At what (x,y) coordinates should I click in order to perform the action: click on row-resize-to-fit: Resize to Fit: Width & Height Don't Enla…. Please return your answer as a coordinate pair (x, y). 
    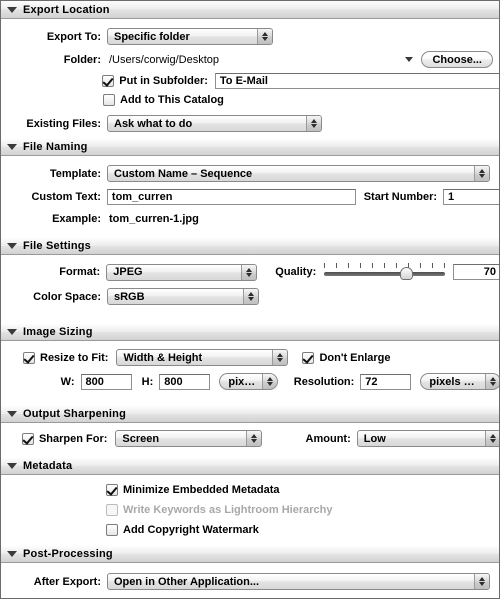
    Looking at the image, I should click on (250, 357).